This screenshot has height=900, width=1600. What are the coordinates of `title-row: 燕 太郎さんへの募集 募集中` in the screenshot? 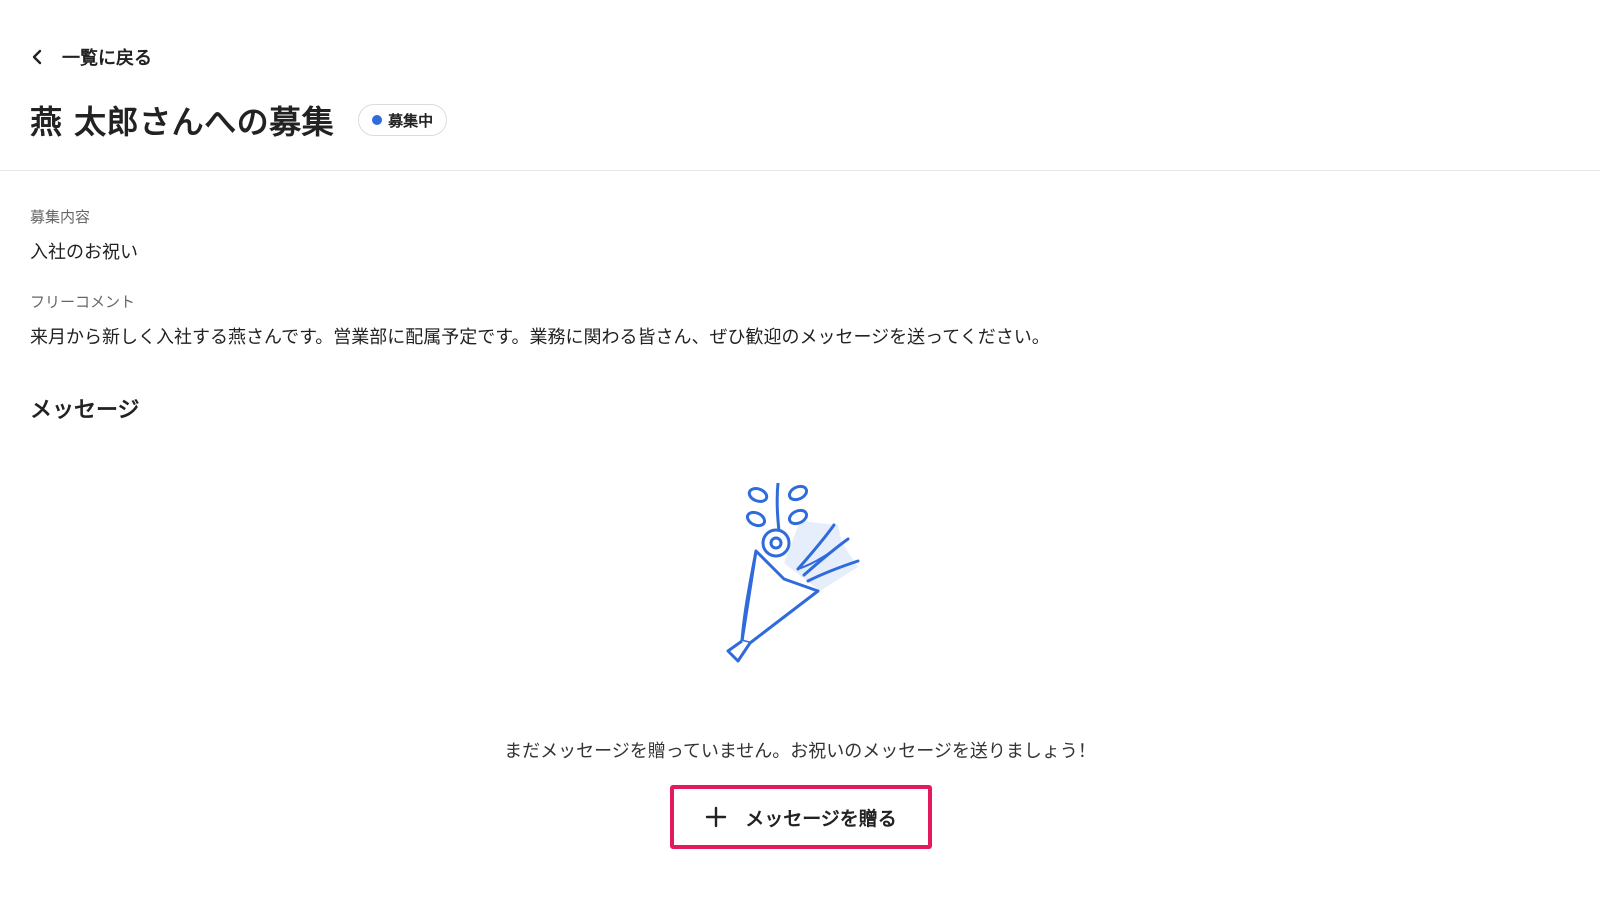 It's located at (239, 120).